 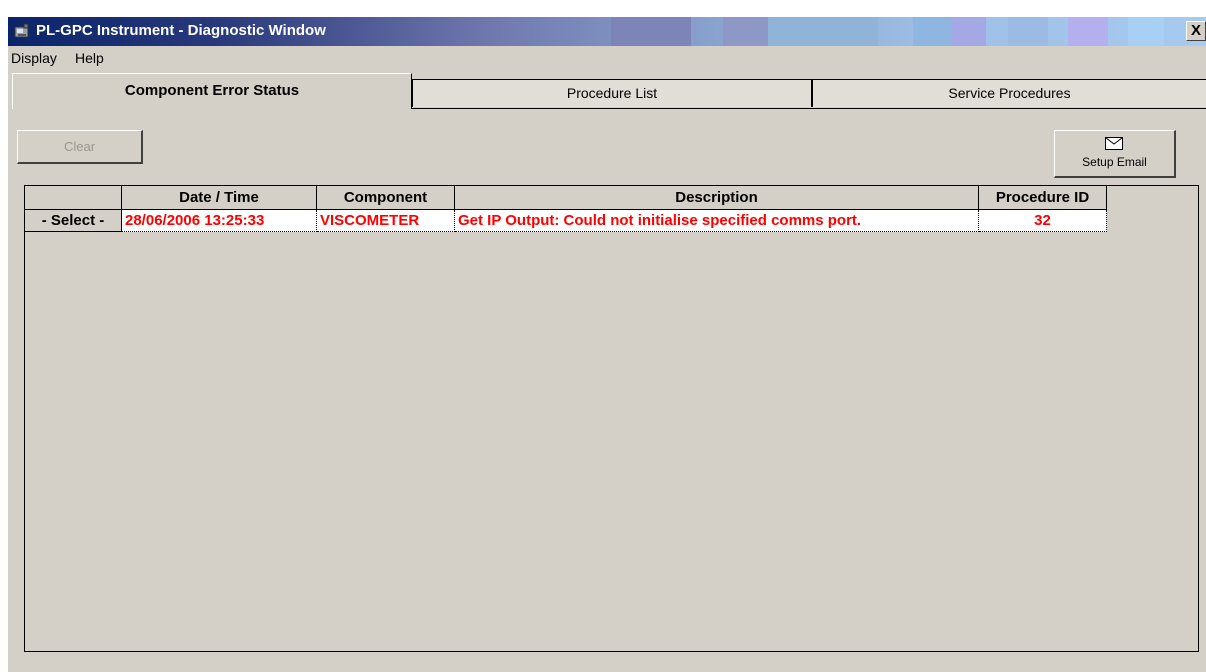 What do you see at coordinates (34, 58) in the screenshot?
I see `menu-display: Display` at bounding box center [34, 58].